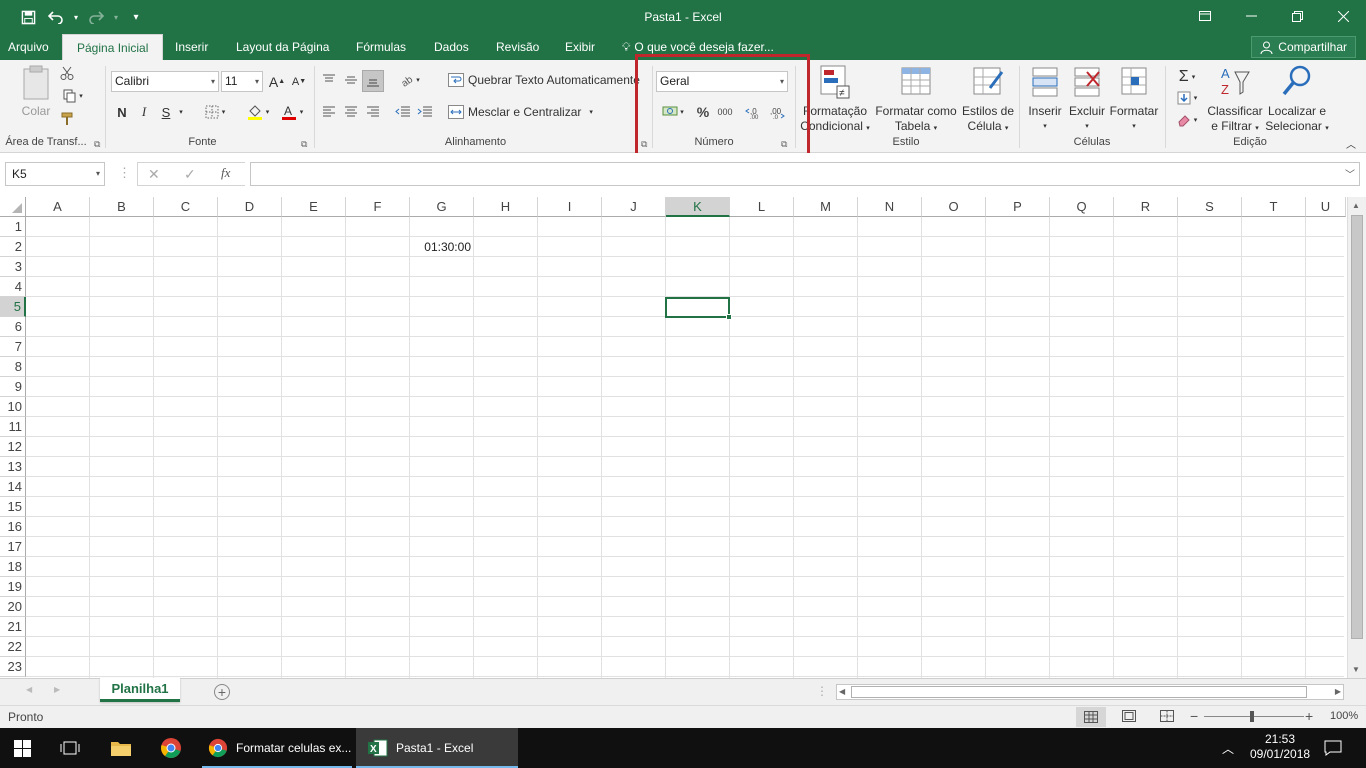 The height and width of the screenshot is (768, 1366). Describe the element at coordinates (1356, 205) in the screenshot. I see `scroll-up-icon: ▲` at that location.